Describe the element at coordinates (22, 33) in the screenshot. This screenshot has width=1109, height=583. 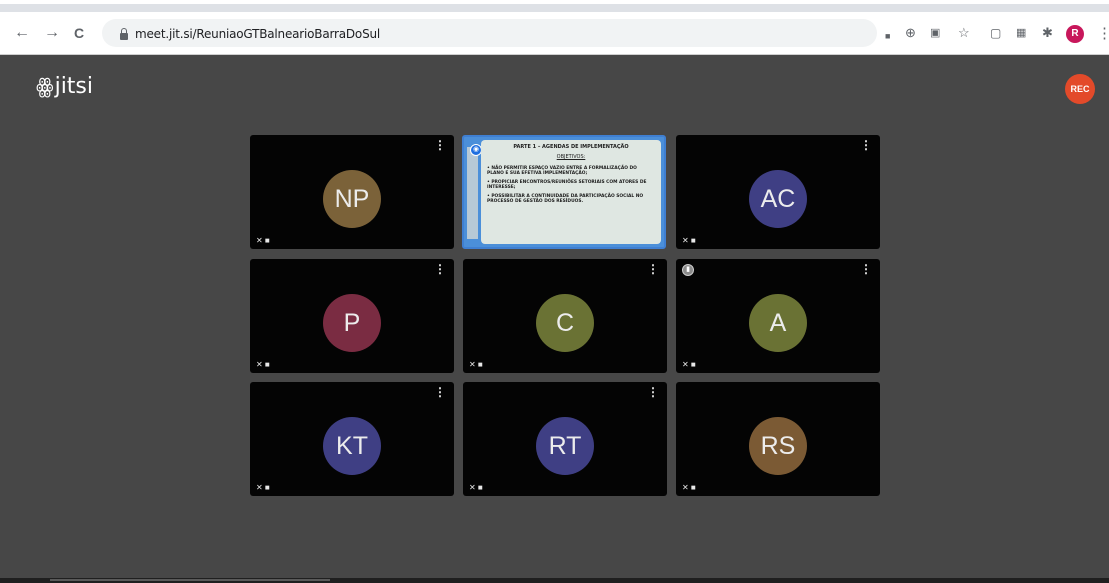
I see `back-arrow-icon: ←` at that location.